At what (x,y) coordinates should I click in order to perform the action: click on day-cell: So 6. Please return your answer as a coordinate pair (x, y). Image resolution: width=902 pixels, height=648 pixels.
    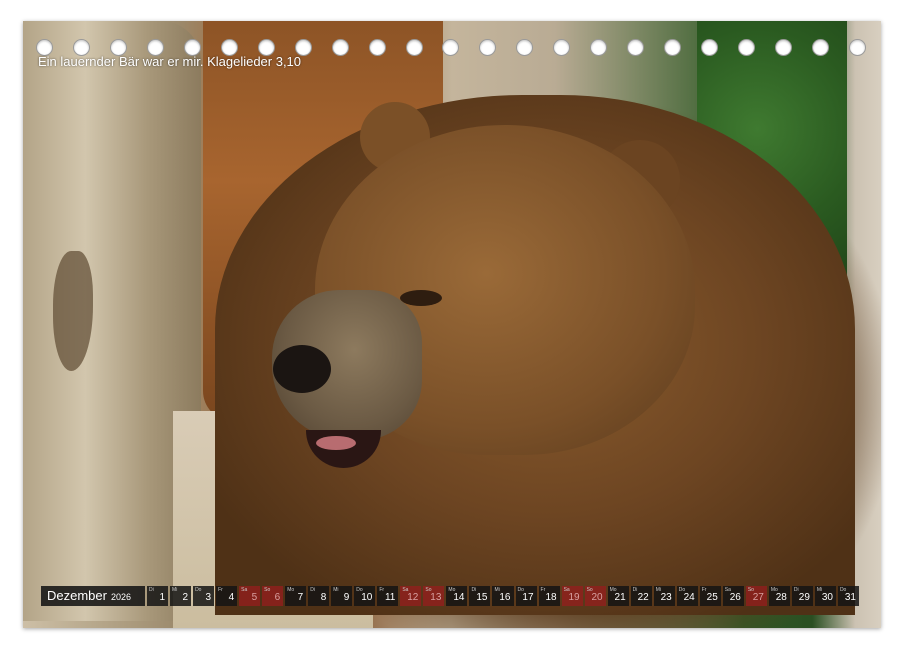
    Looking at the image, I should click on (273, 596).